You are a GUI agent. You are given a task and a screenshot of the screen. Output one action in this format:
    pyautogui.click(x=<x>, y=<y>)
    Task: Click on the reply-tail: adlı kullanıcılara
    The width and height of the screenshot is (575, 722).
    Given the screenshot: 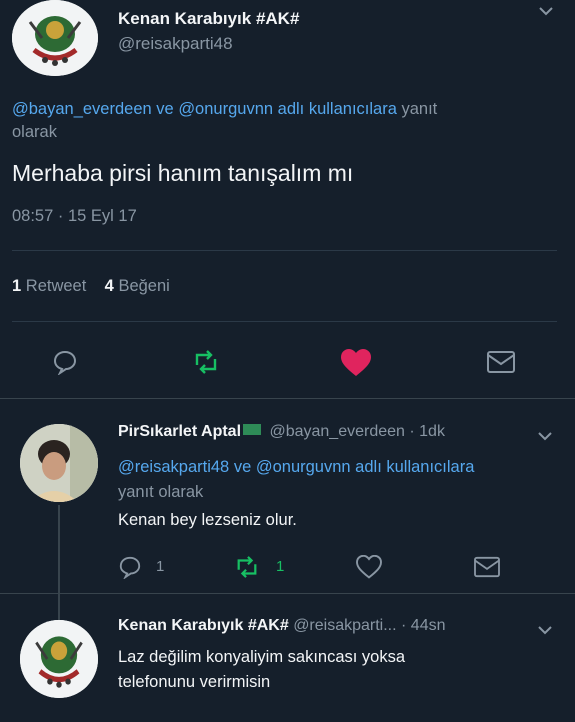 What is the action you would take?
    pyautogui.click(x=337, y=109)
    